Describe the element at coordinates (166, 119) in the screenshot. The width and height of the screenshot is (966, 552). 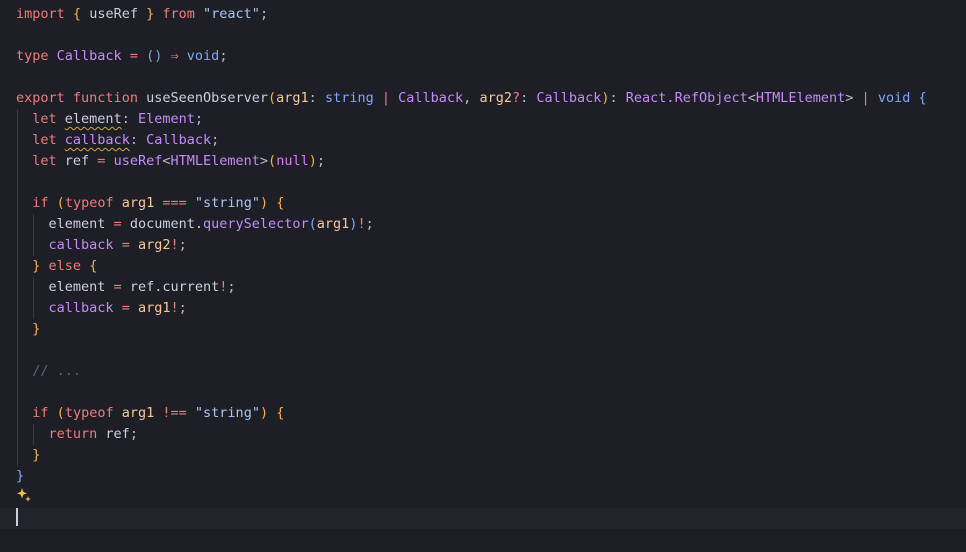
I see `code-token: Element` at that location.